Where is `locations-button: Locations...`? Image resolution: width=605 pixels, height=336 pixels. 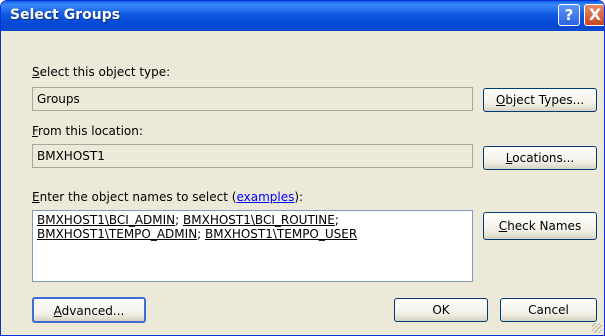
locations-button: Locations... is located at coordinates (540, 158).